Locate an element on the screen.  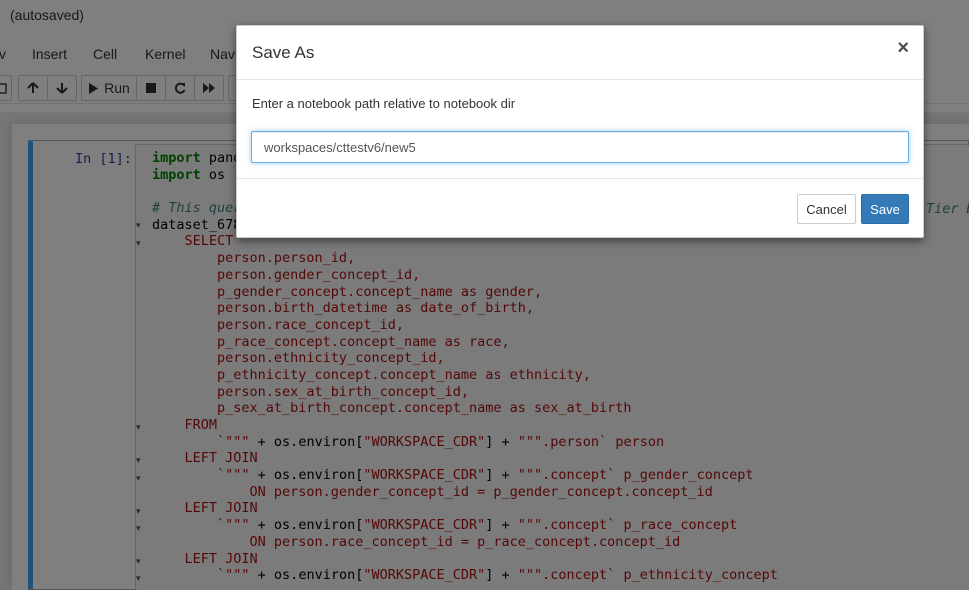
save-button: Save is located at coordinates (885, 209).